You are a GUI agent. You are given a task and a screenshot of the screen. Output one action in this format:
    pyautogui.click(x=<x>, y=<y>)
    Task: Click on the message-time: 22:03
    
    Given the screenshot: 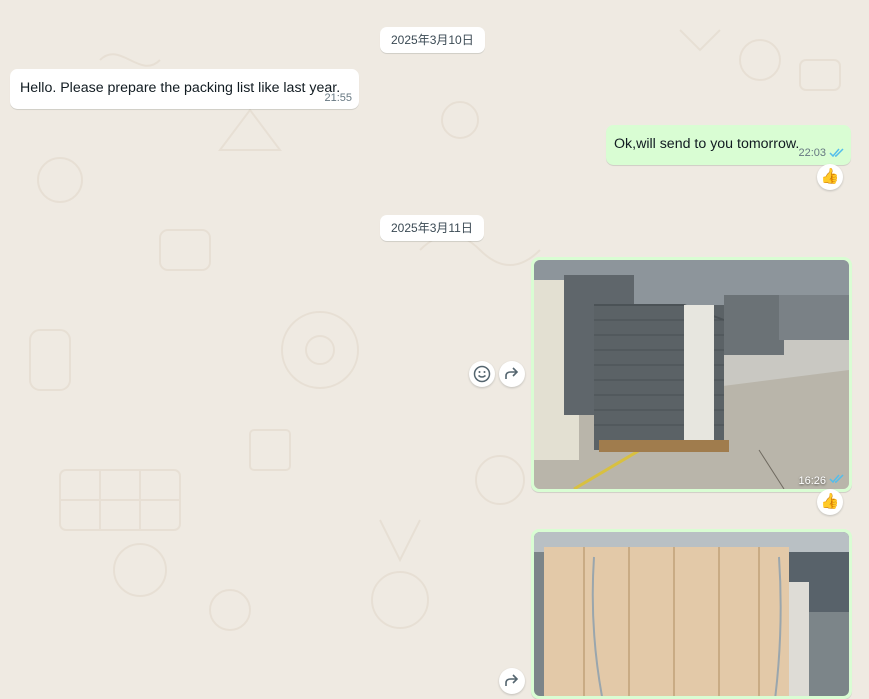 What is the action you would take?
    pyautogui.click(x=812, y=153)
    